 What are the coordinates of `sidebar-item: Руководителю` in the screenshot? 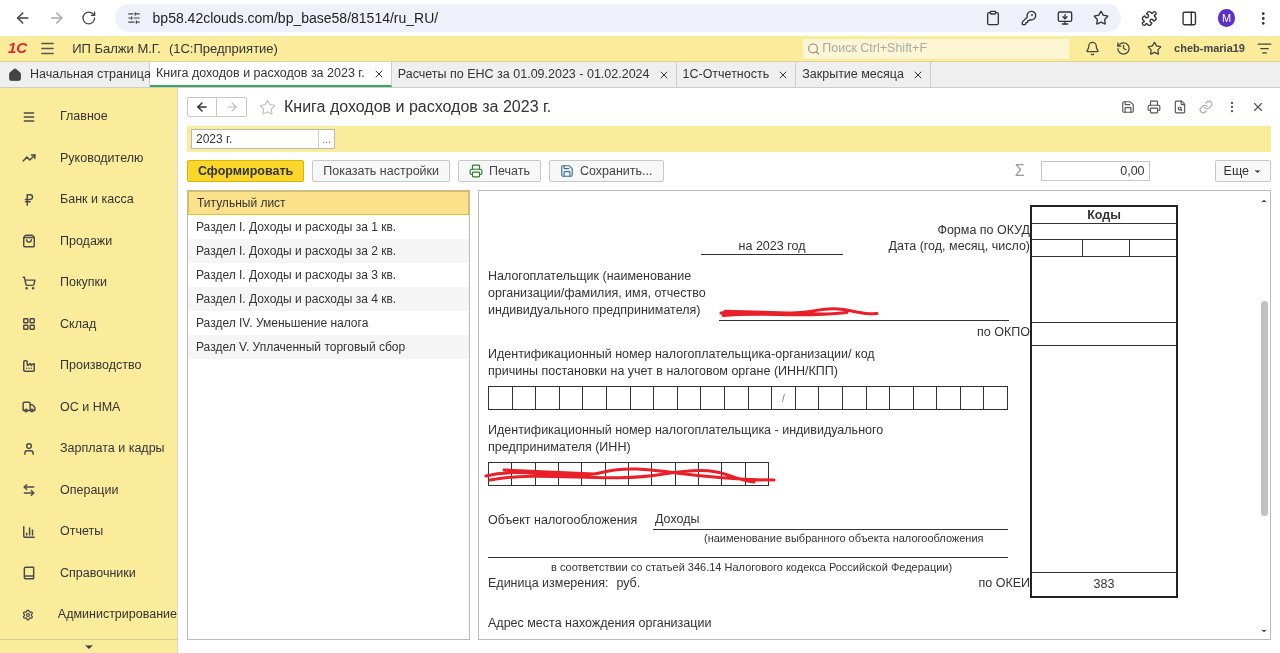 It's located at (88, 158).